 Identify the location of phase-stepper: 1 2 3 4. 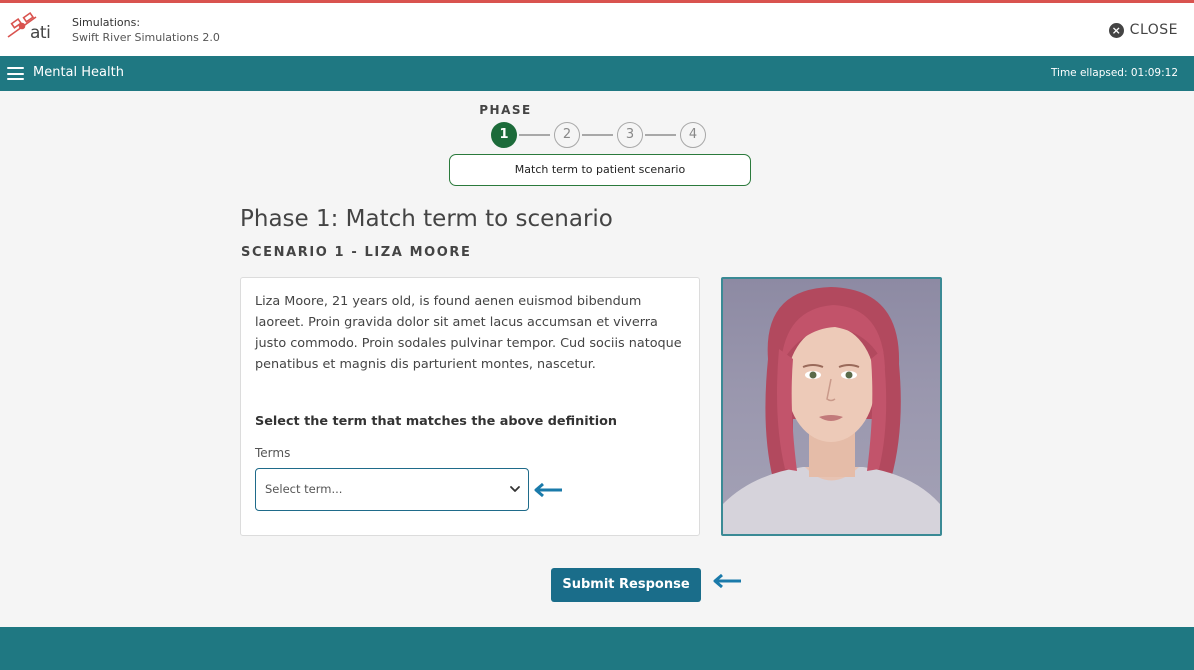
(601, 135).